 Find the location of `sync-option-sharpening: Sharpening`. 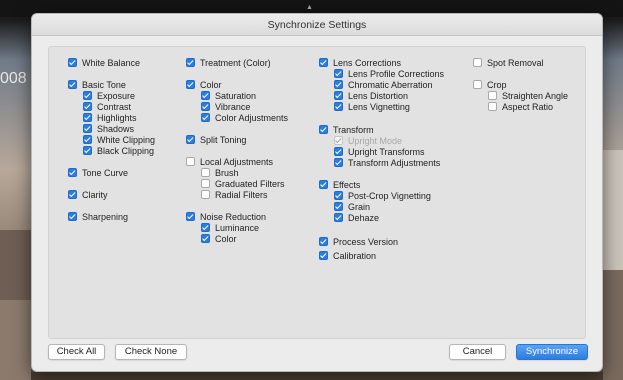

sync-option-sharpening: Sharpening is located at coordinates (98, 216).